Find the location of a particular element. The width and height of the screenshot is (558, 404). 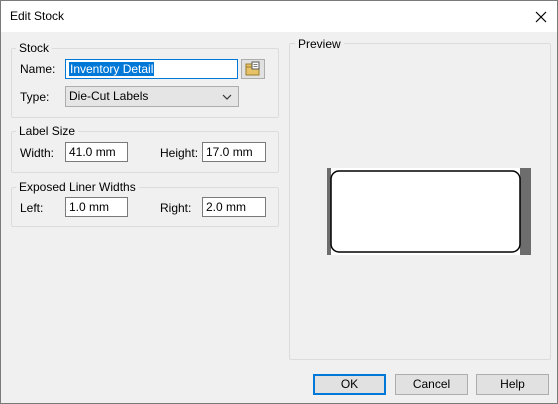

title-bar: Edit Stock is located at coordinates (279, 16).